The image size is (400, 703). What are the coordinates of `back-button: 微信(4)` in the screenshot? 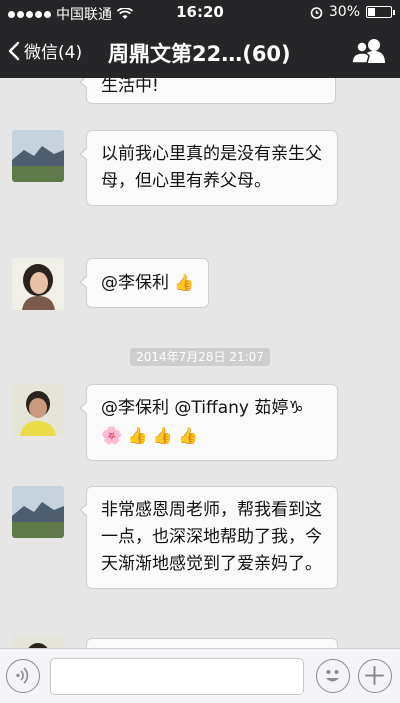 It's located at (45, 50).